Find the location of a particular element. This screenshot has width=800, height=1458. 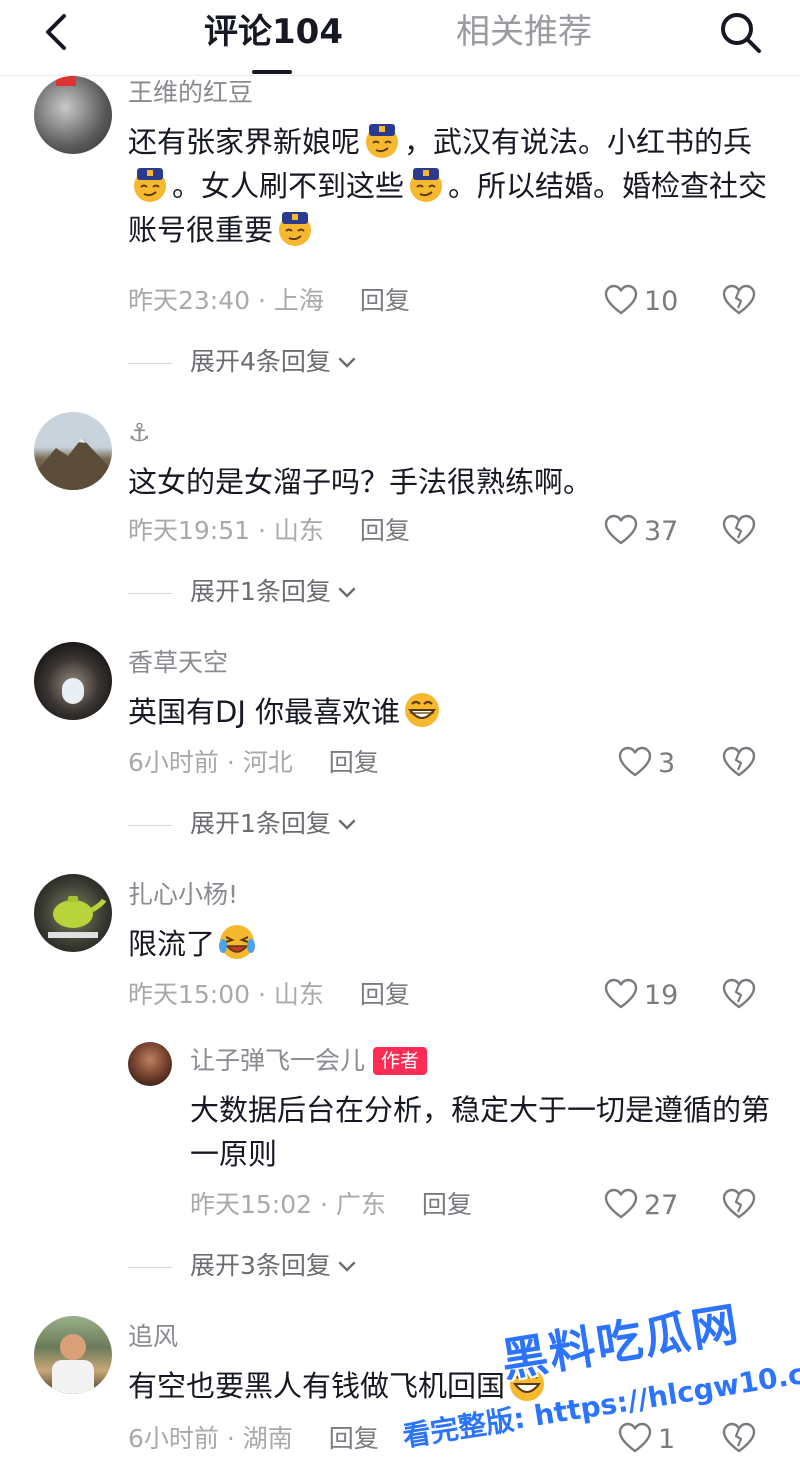

like-button: 19 is located at coordinates (659, 996).